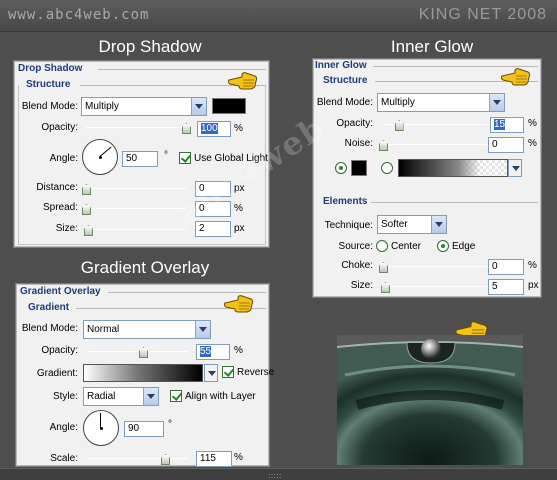  I want to click on size-label: Size:, so click(66, 228).